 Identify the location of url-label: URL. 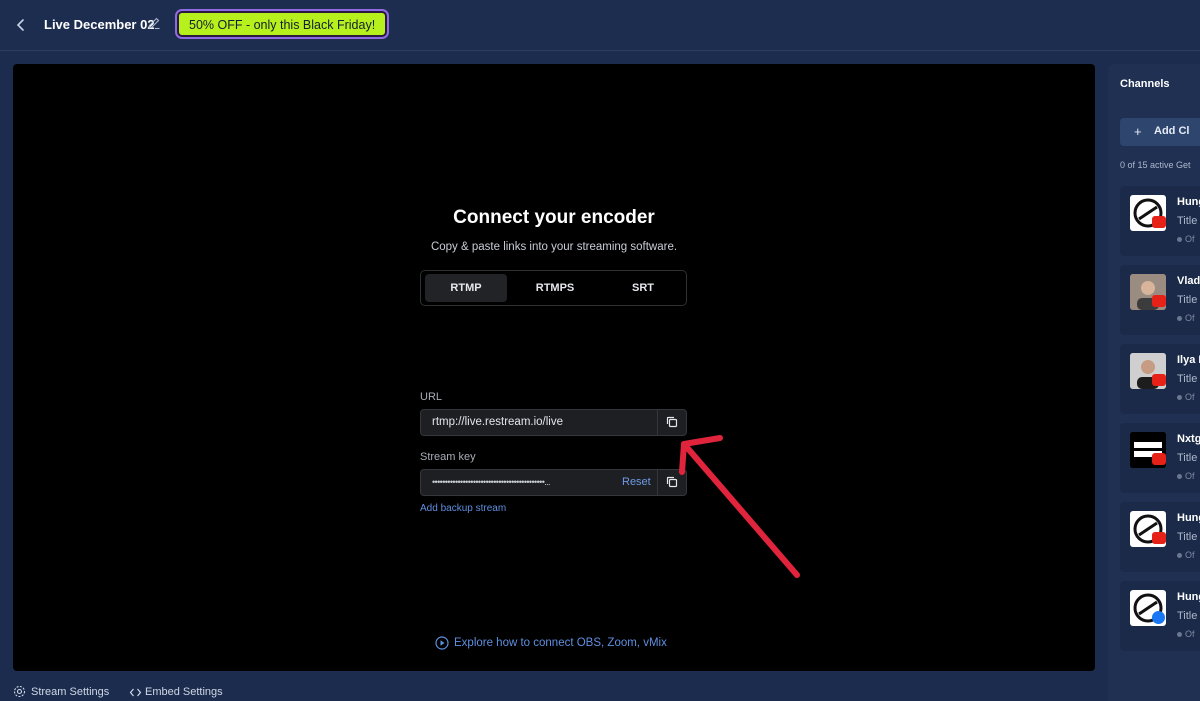
(431, 397).